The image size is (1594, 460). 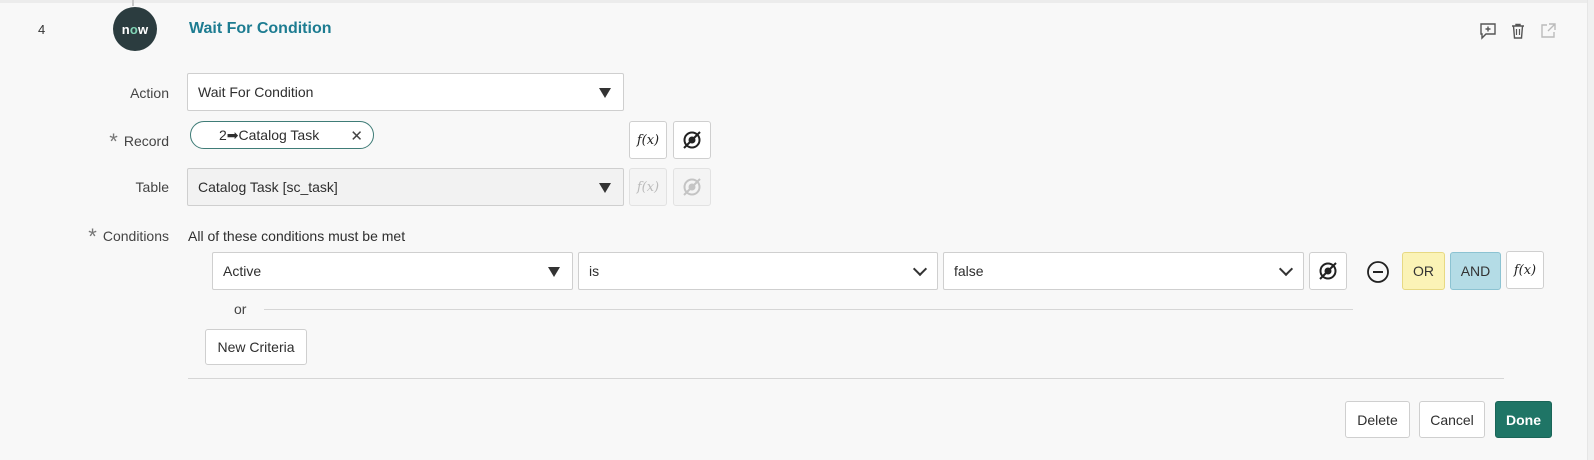 I want to click on record-pill: 2➡Catalog Task ✕, so click(x=282, y=135).